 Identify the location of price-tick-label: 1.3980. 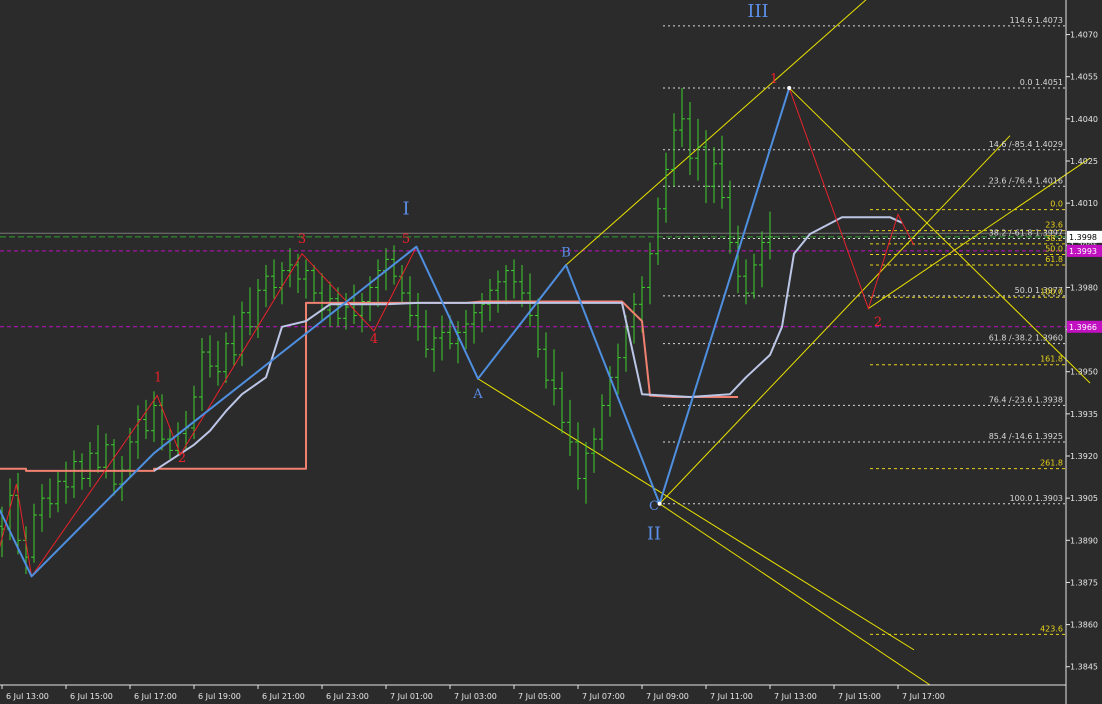
(1084, 287).